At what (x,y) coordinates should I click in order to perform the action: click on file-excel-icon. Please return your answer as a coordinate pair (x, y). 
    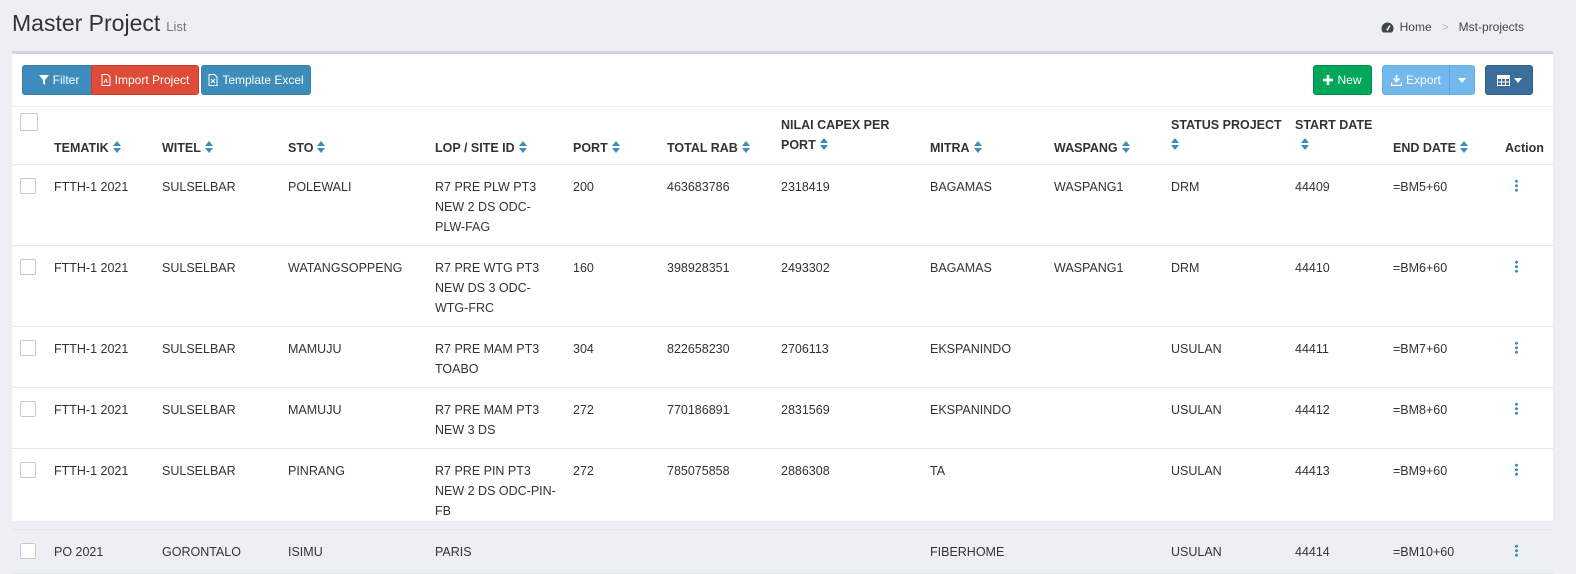
    Looking at the image, I should click on (213, 80).